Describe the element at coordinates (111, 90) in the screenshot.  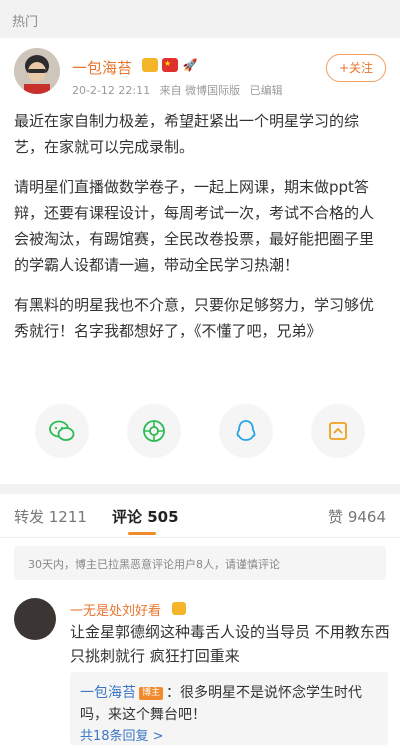
I see `post-timestamp: 20-2-12 22:11` at that location.